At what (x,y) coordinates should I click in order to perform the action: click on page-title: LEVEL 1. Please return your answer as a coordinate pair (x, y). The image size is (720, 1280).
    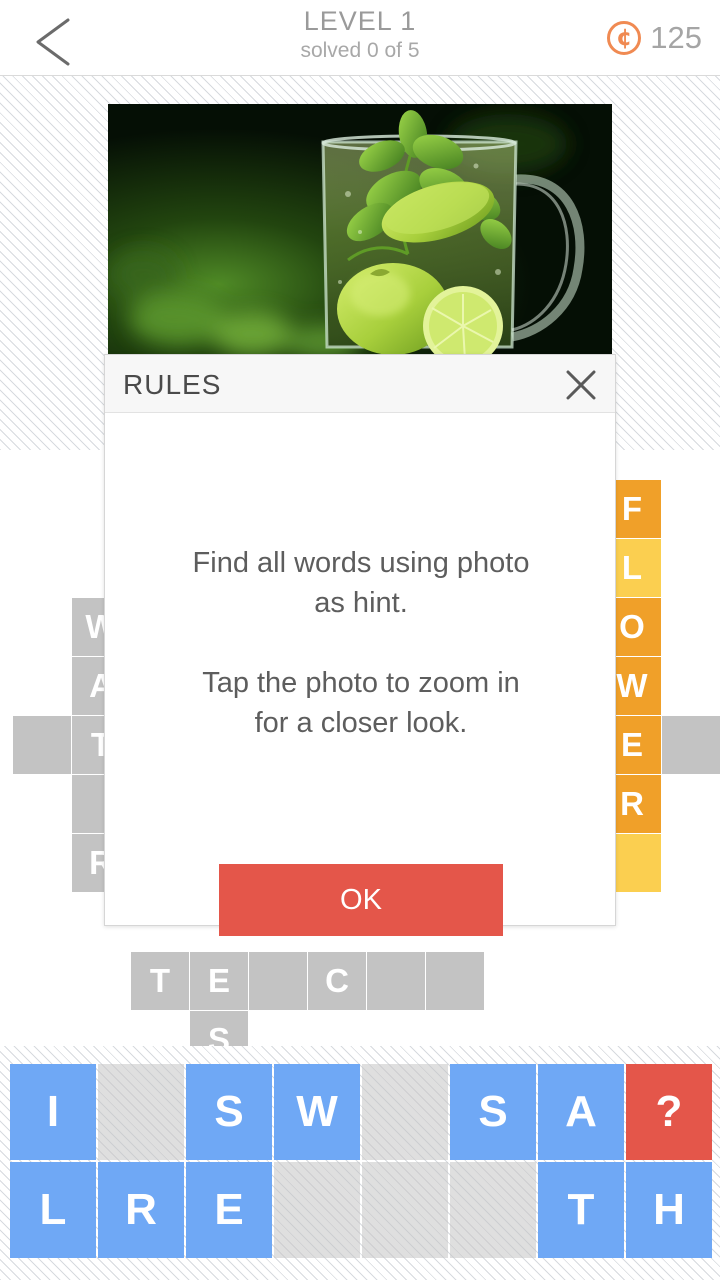
    Looking at the image, I should click on (360, 21).